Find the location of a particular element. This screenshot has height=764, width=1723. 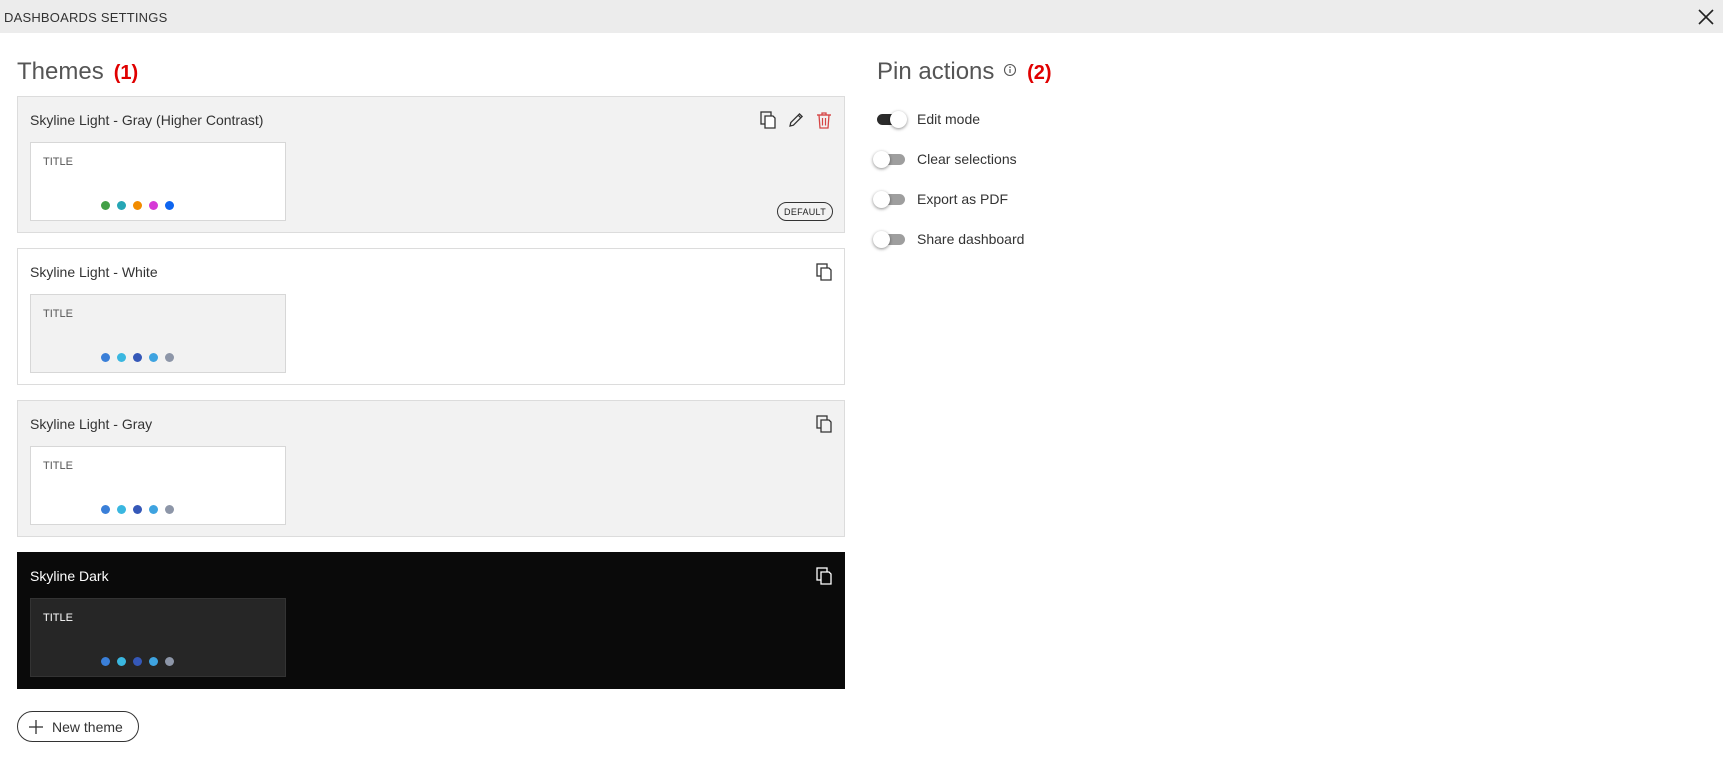

pin-actions-marker: (2) is located at coordinates (1039, 73).